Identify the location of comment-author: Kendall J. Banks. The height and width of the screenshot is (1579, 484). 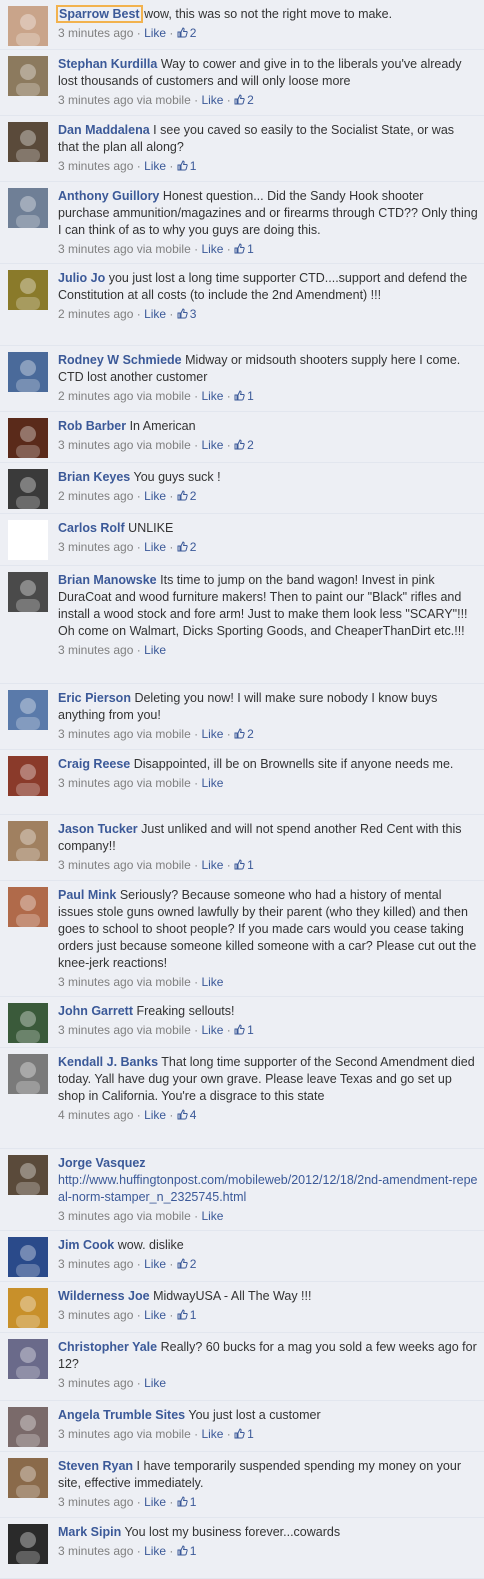
(108, 1062).